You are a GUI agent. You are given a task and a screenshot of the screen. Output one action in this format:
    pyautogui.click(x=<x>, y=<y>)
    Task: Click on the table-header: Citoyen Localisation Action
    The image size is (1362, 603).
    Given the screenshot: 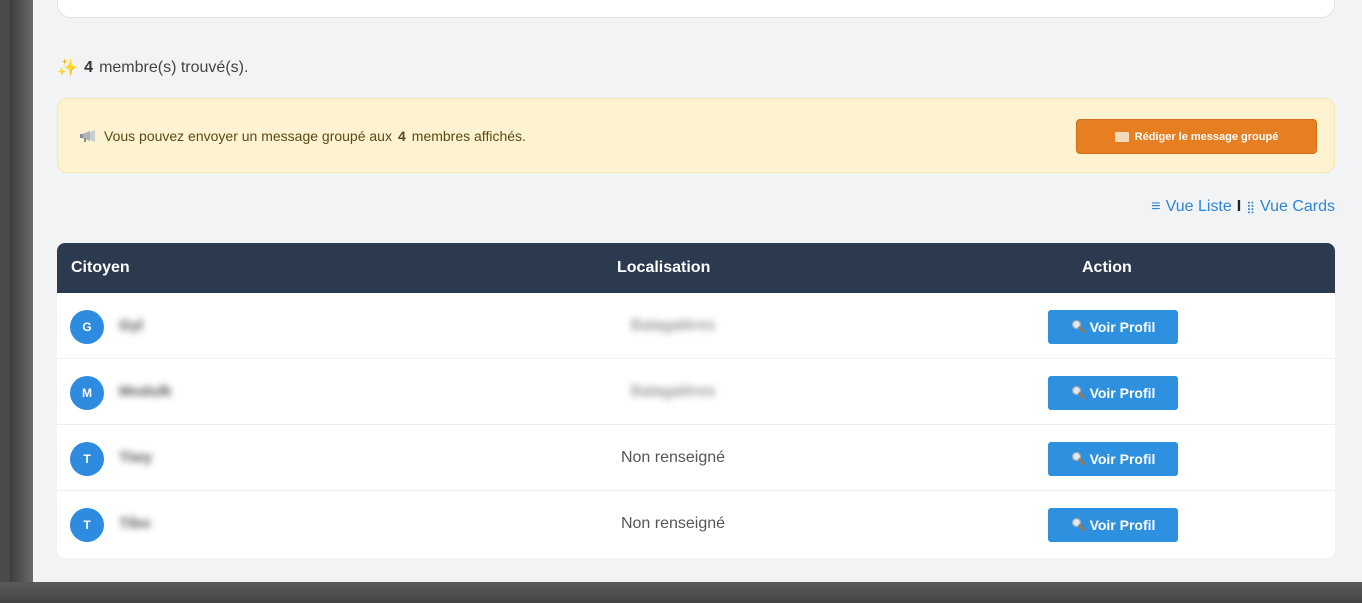 What is the action you would take?
    pyautogui.click(x=696, y=268)
    